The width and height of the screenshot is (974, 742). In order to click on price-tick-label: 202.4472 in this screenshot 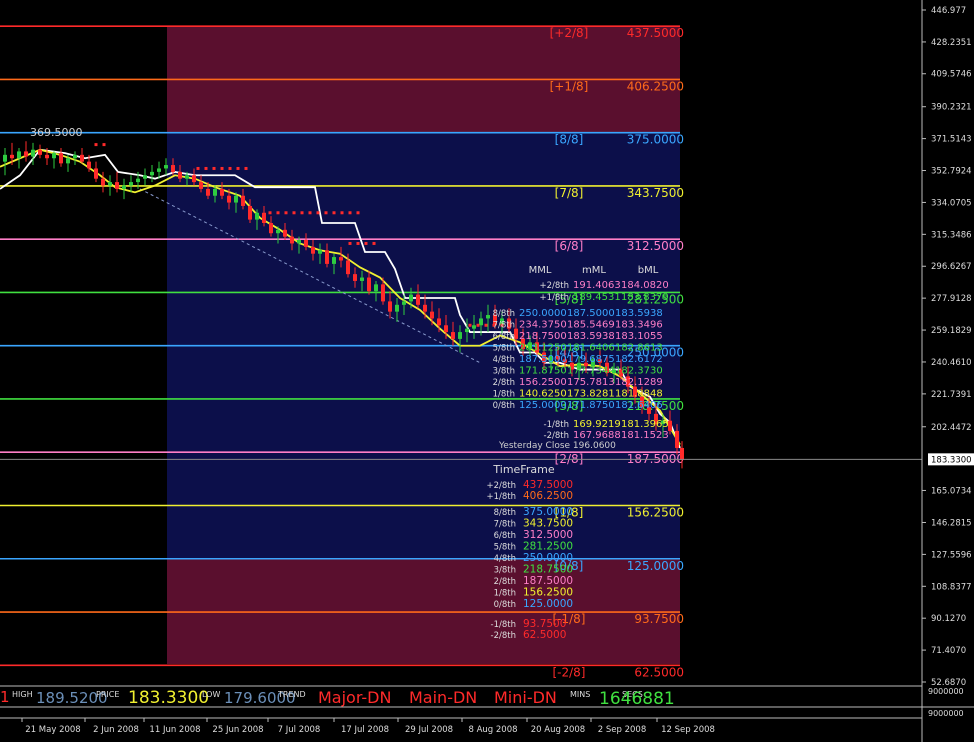, I will do `click(951, 428)`.